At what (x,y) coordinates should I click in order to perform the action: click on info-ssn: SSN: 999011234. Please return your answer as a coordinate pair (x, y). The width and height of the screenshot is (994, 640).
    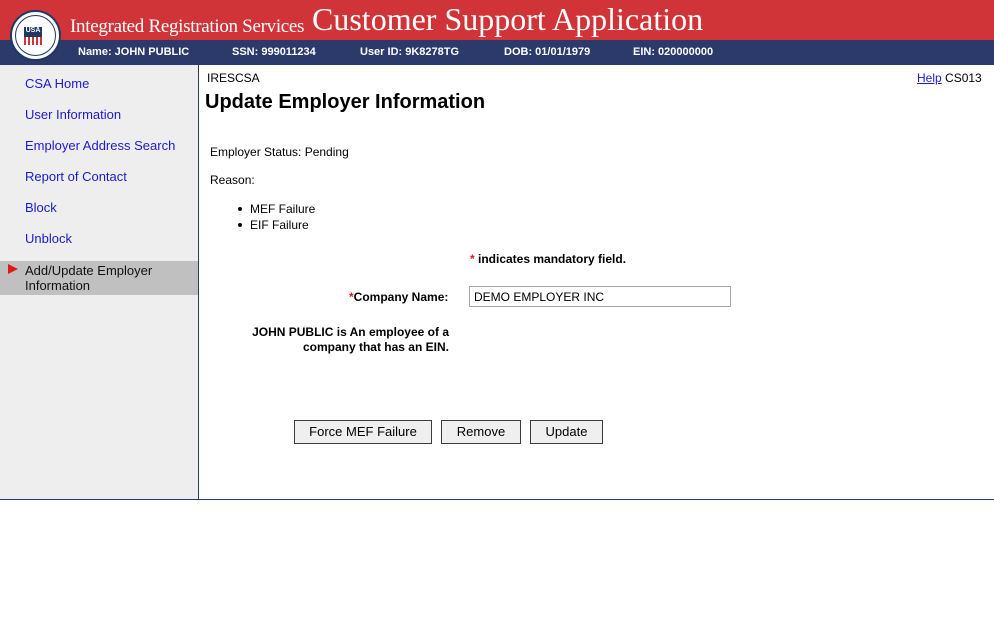
    Looking at the image, I should click on (274, 52).